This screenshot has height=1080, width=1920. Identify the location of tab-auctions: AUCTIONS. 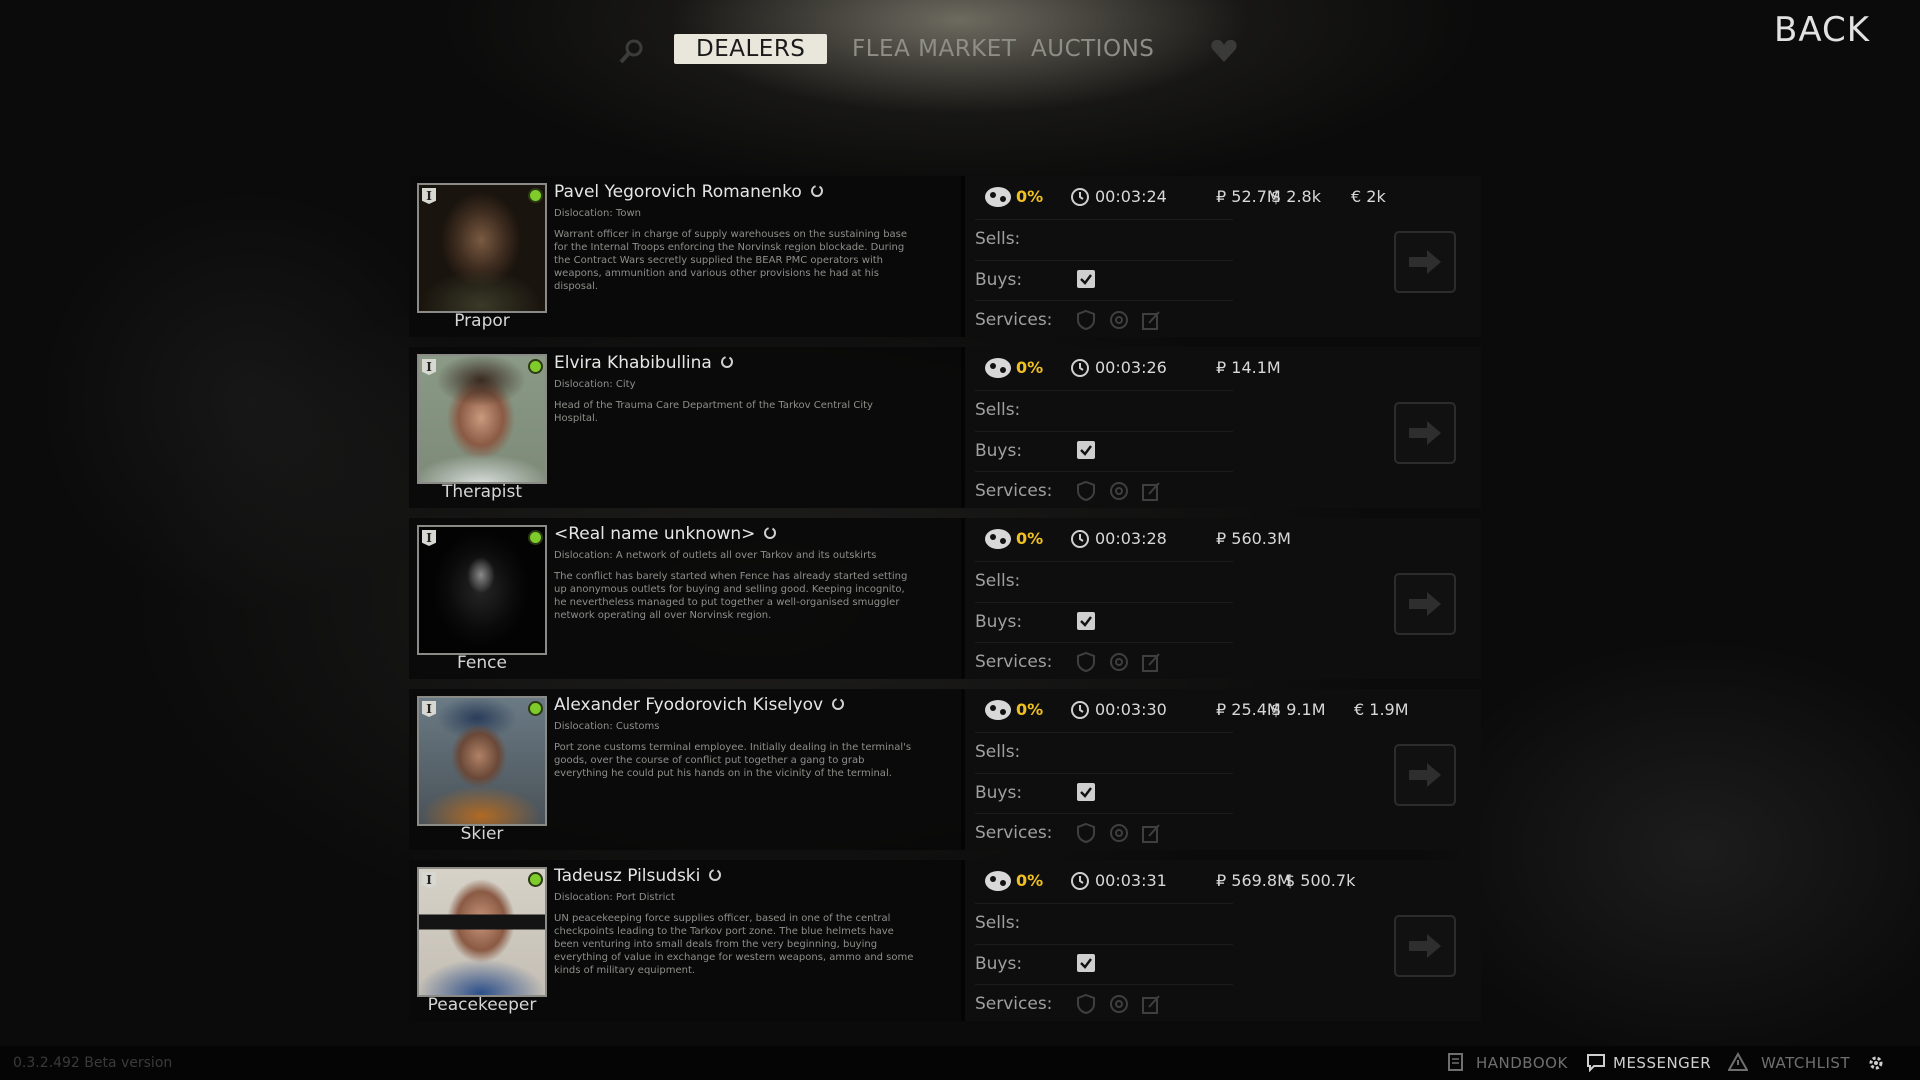
(1092, 49).